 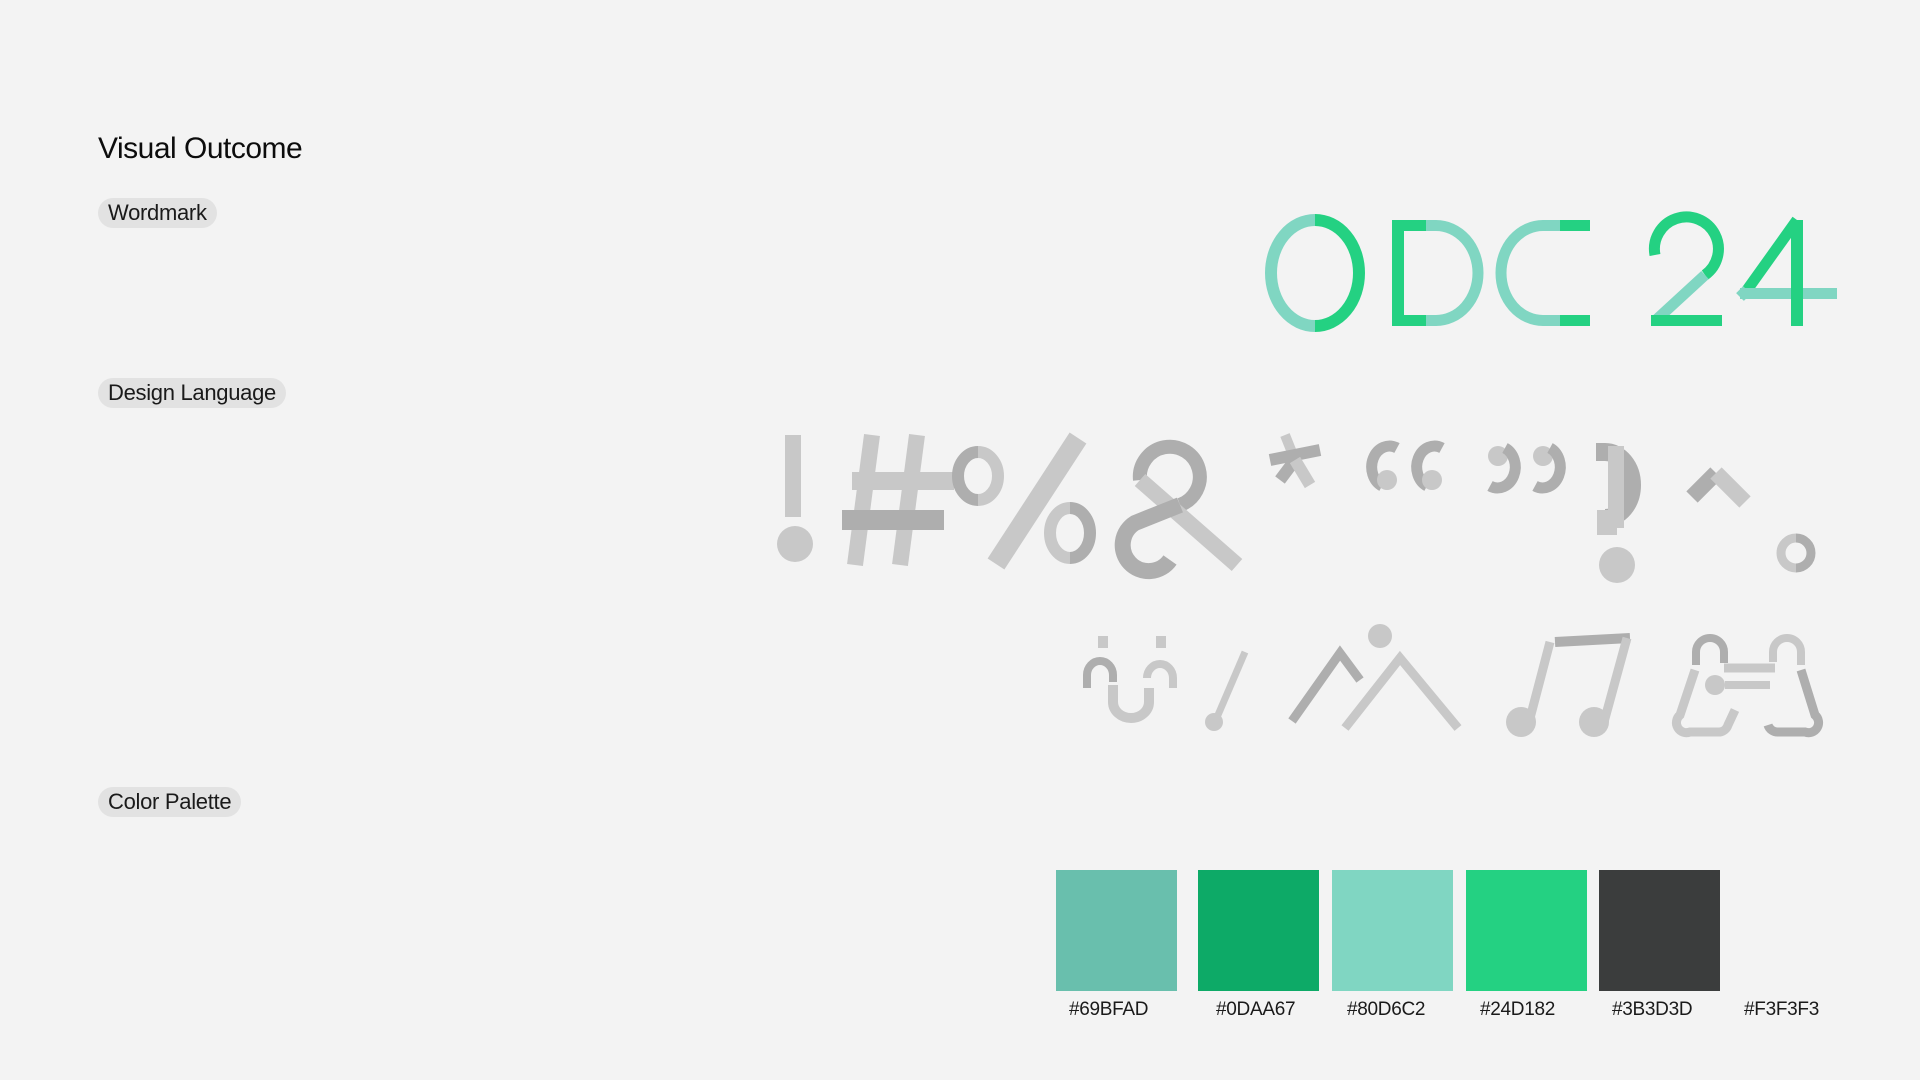 What do you see at coordinates (1718, 487) in the screenshot?
I see `caret-glyph-icon` at bounding box center [1718, 487].